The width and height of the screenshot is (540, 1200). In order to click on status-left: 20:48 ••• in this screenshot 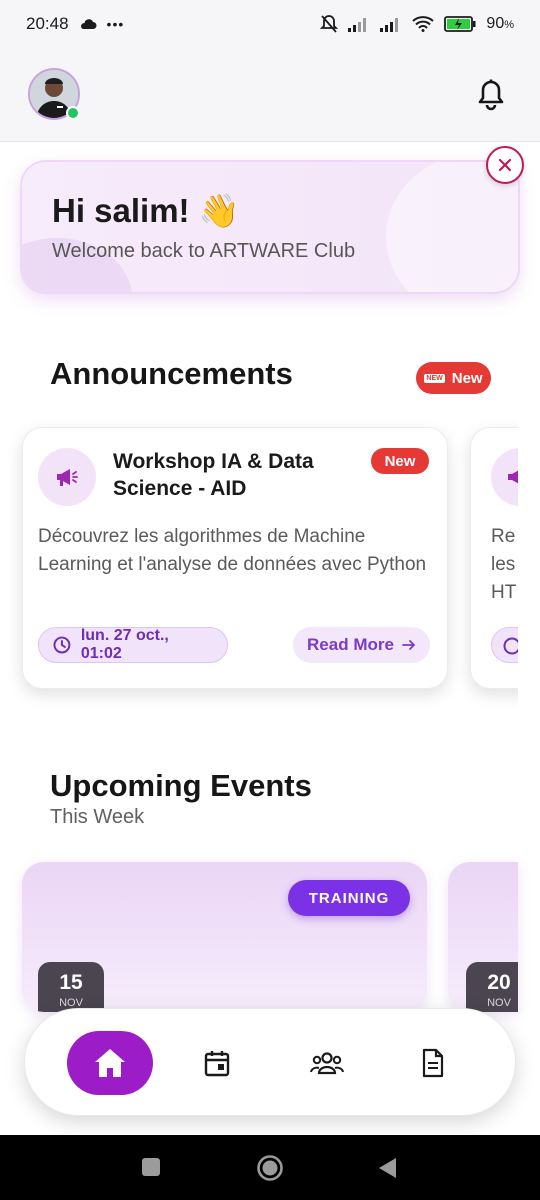, I will do `click(75, 24)`.